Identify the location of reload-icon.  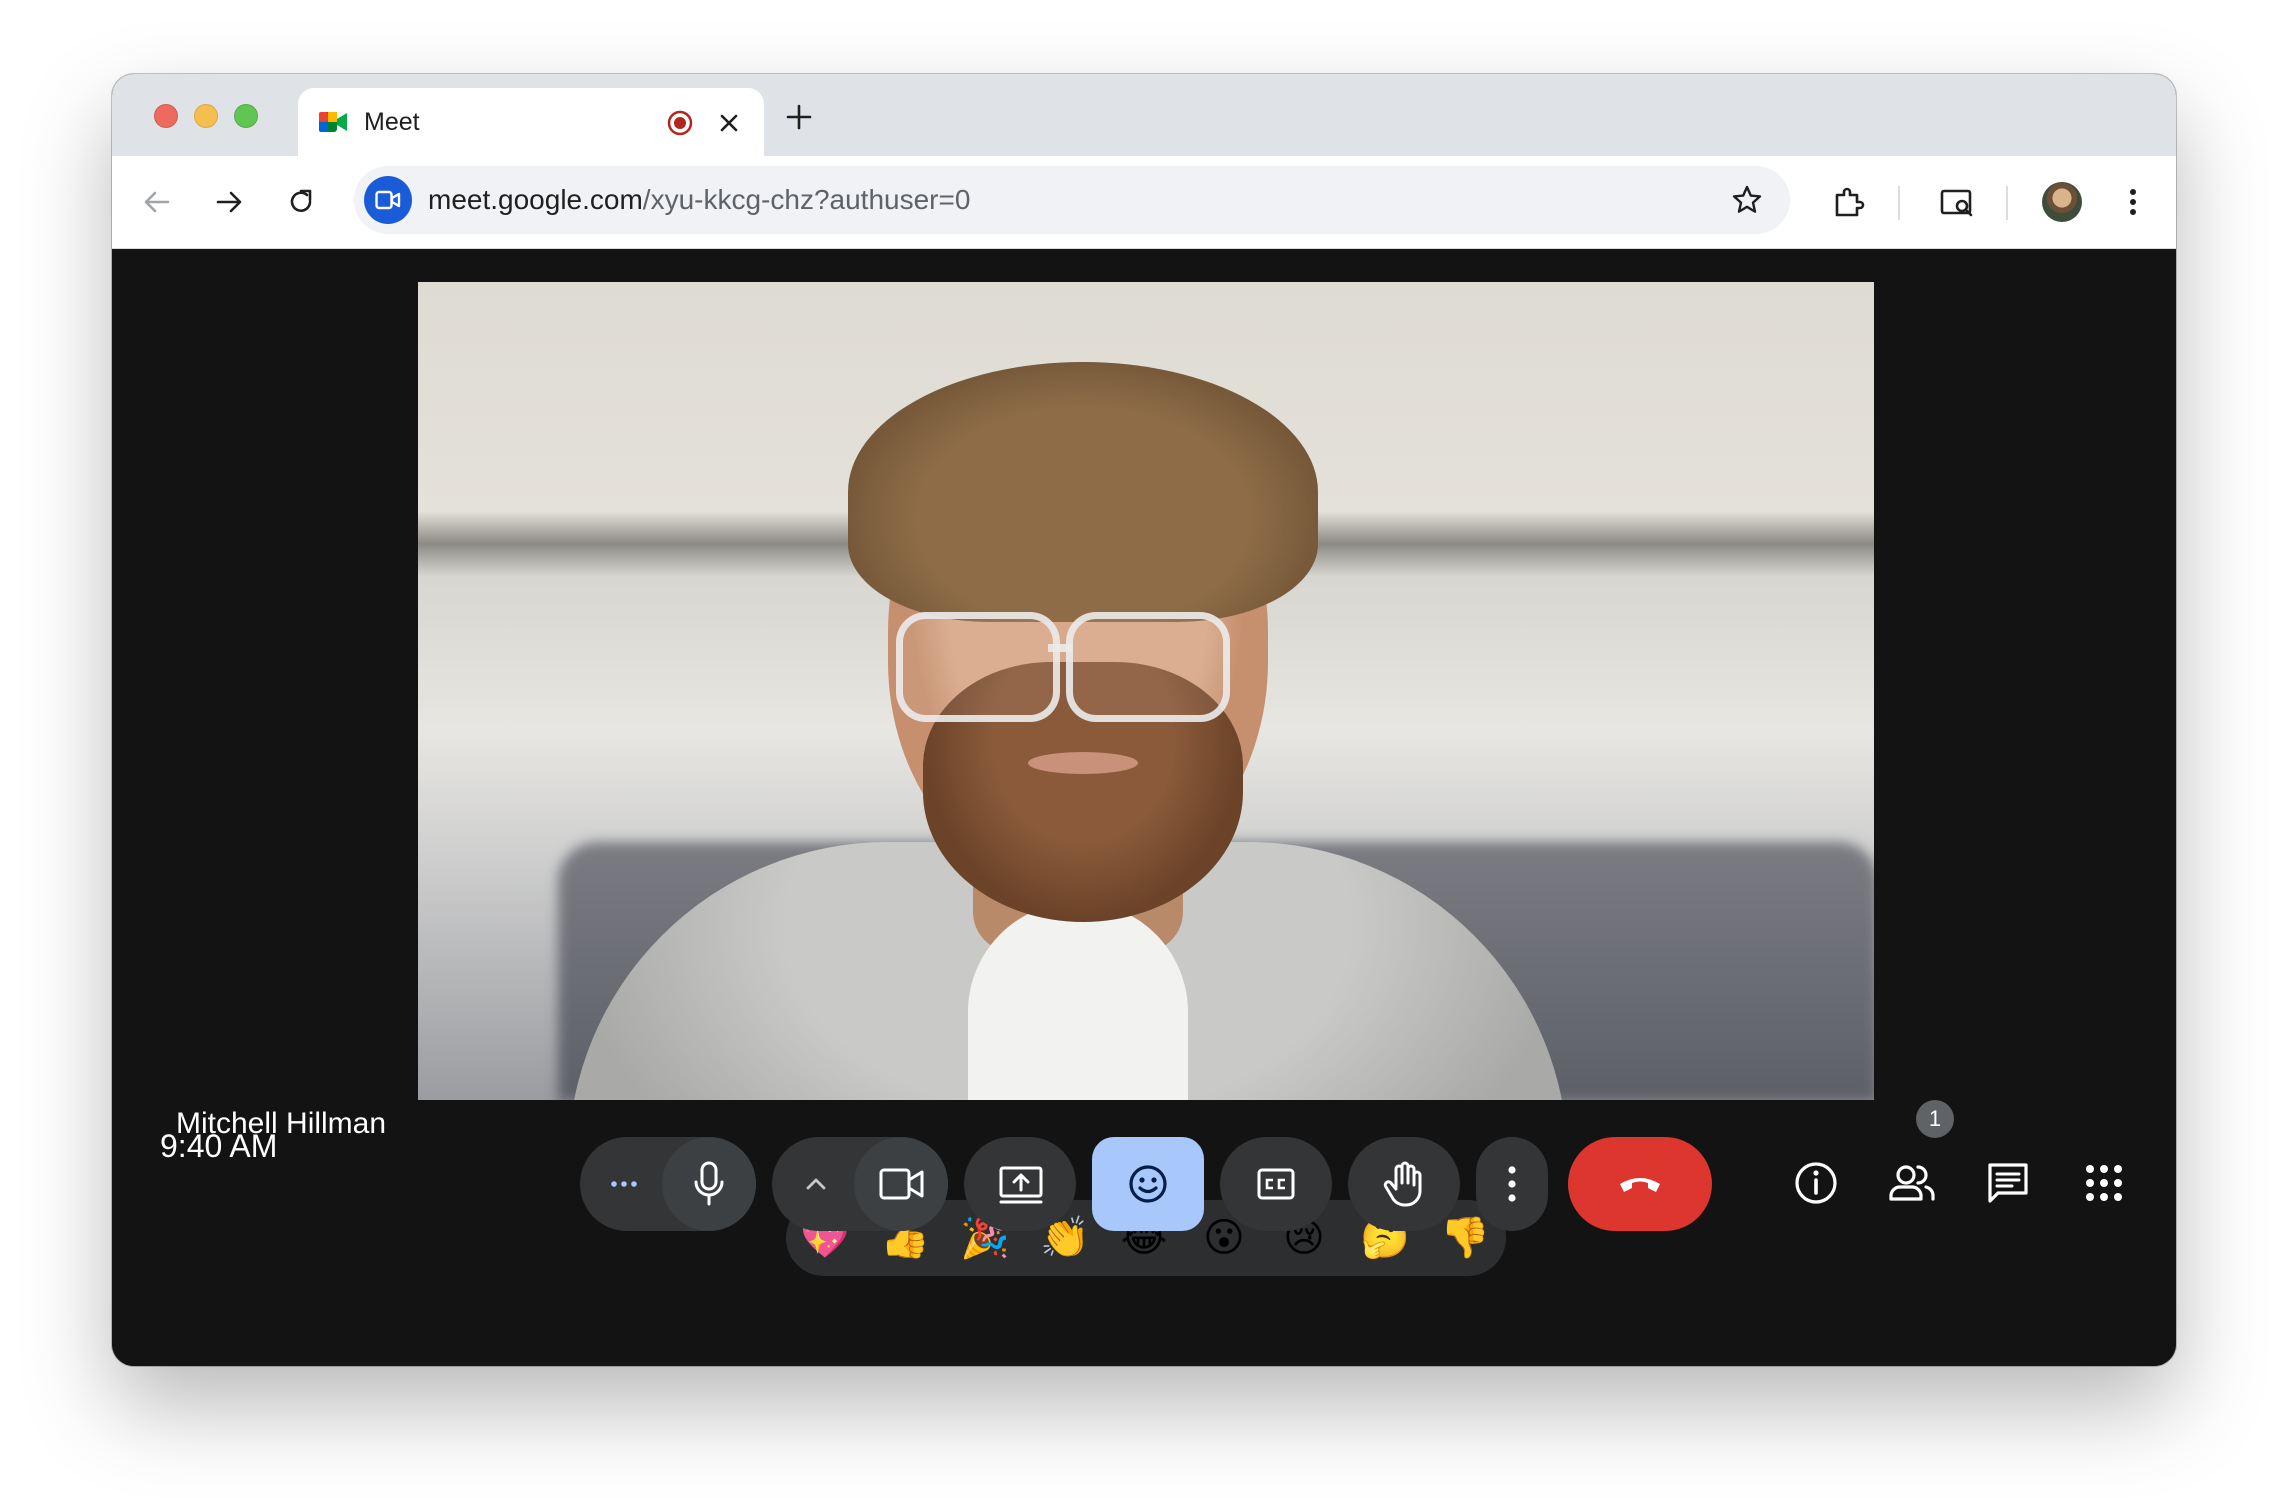
(301, 202).